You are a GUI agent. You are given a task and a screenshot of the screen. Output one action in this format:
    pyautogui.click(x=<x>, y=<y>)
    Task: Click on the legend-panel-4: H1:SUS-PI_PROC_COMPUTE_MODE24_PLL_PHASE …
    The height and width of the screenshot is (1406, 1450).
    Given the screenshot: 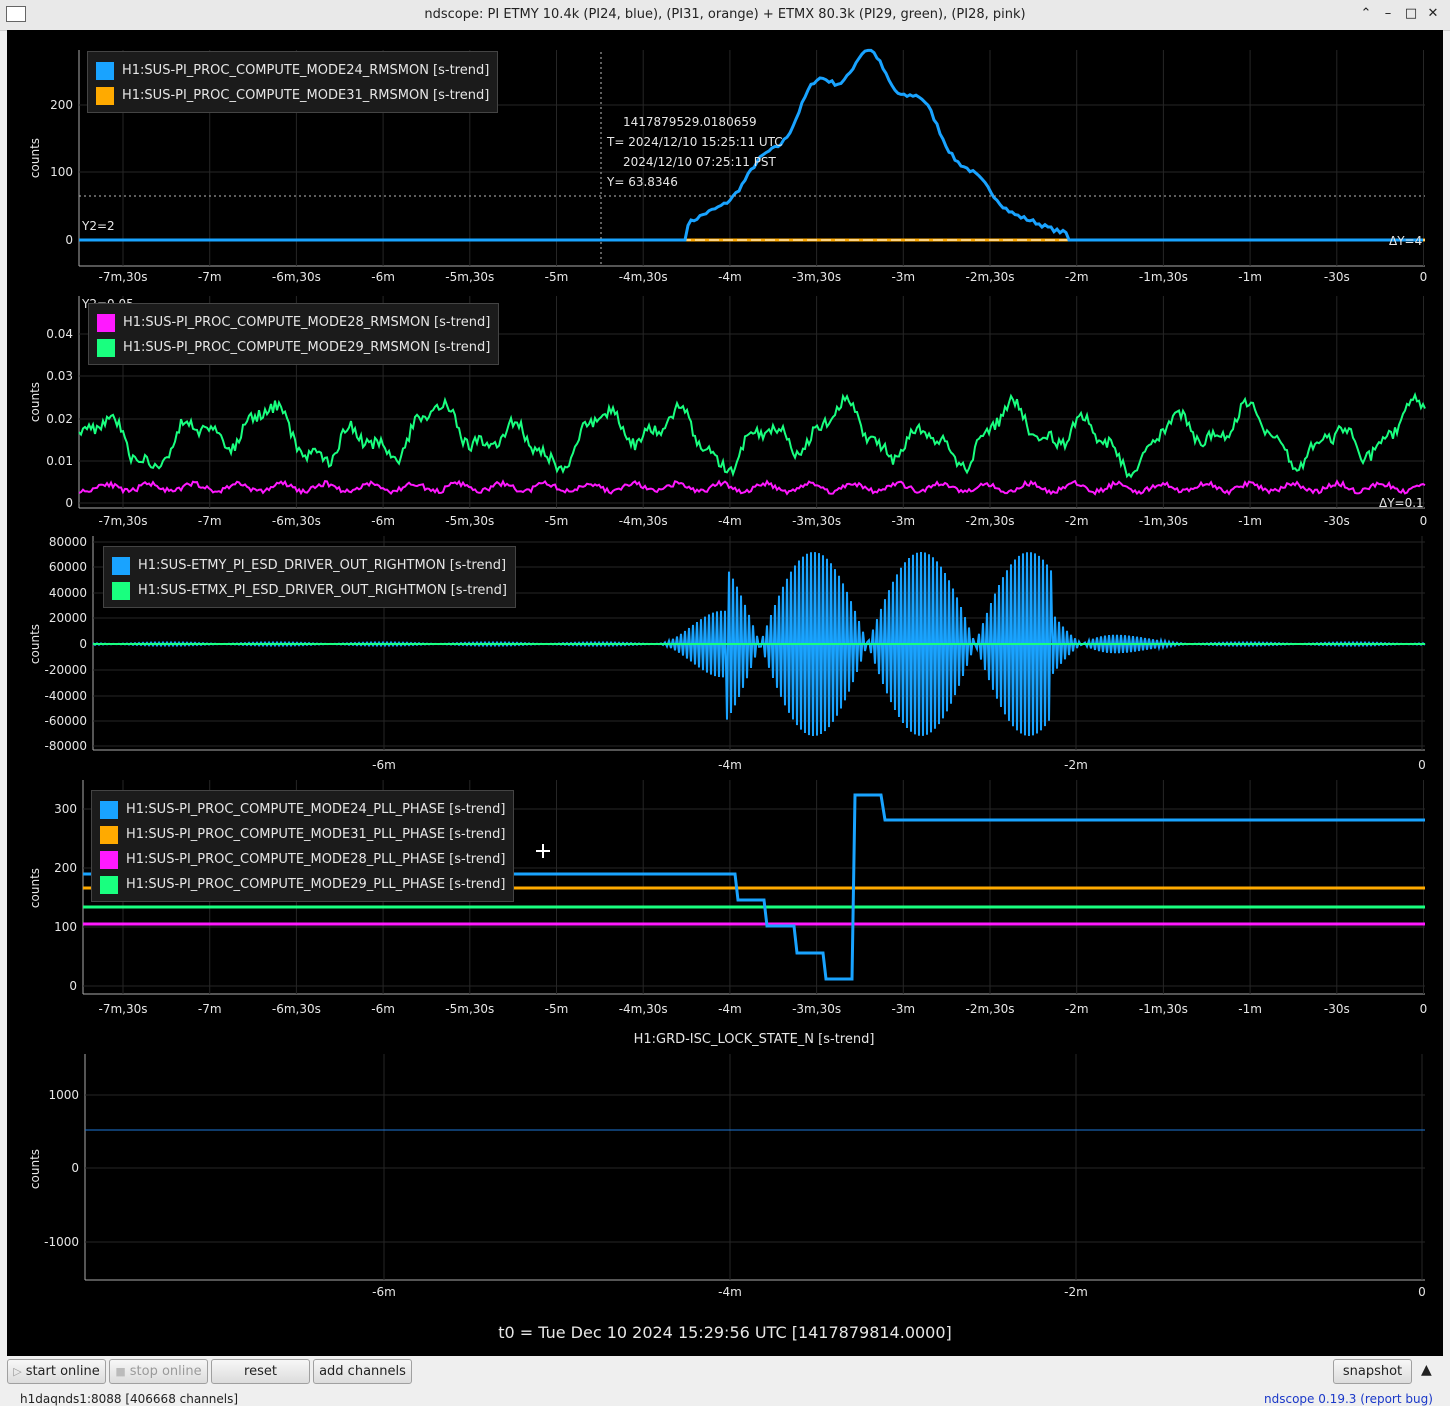 What is the action you would take?
    pyautogui.click(x=303, y=846)
    